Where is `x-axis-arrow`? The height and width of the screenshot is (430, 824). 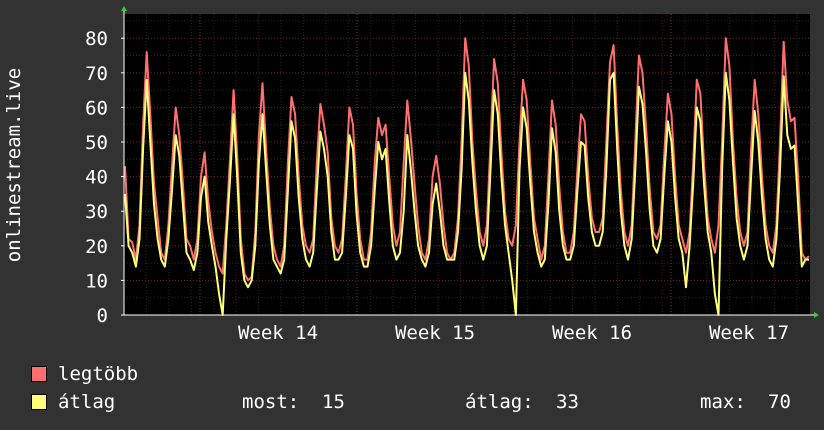
x-axis-arrow is located at coordinates (816, 315).